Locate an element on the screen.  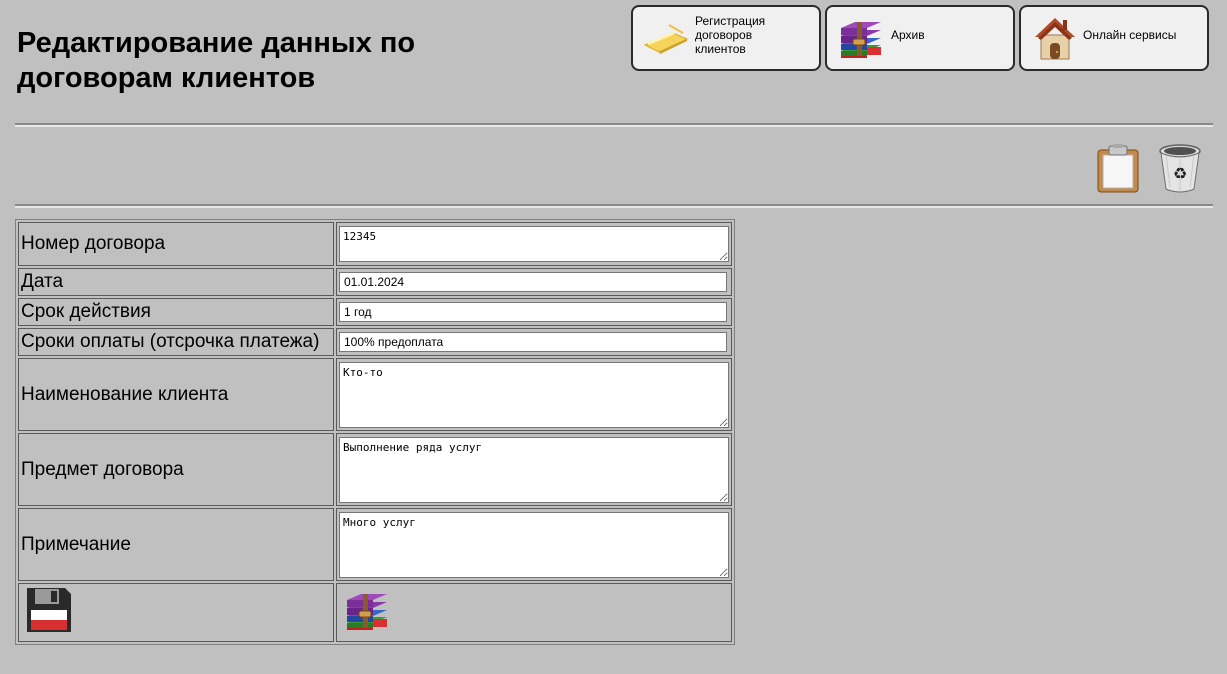
archive-cell is located at coordinates (534, 612).